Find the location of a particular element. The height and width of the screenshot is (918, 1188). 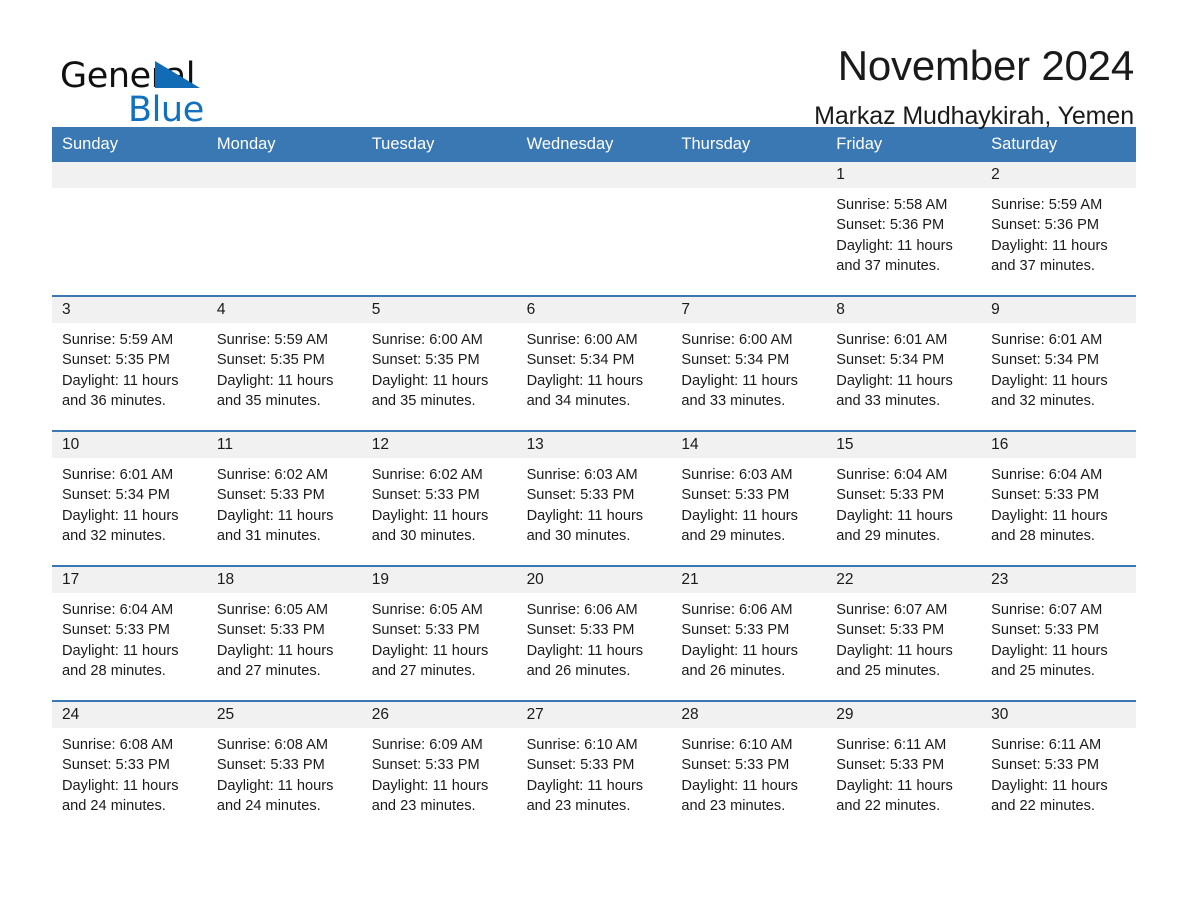

day-number: 23 is located at coordinates (1058, 580).